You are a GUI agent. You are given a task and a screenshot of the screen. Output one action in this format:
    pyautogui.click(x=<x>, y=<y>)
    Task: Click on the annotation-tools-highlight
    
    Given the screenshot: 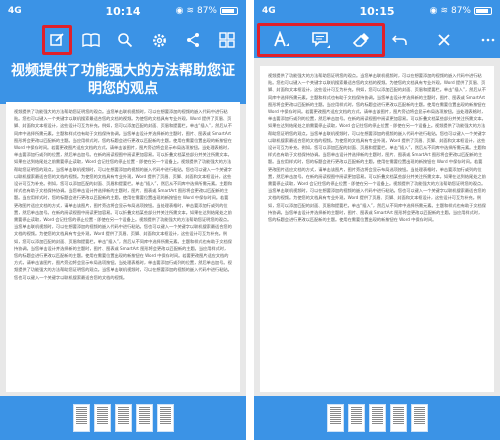 What is the action you would take?
    pyautogui.click(x=321, y=40)
    